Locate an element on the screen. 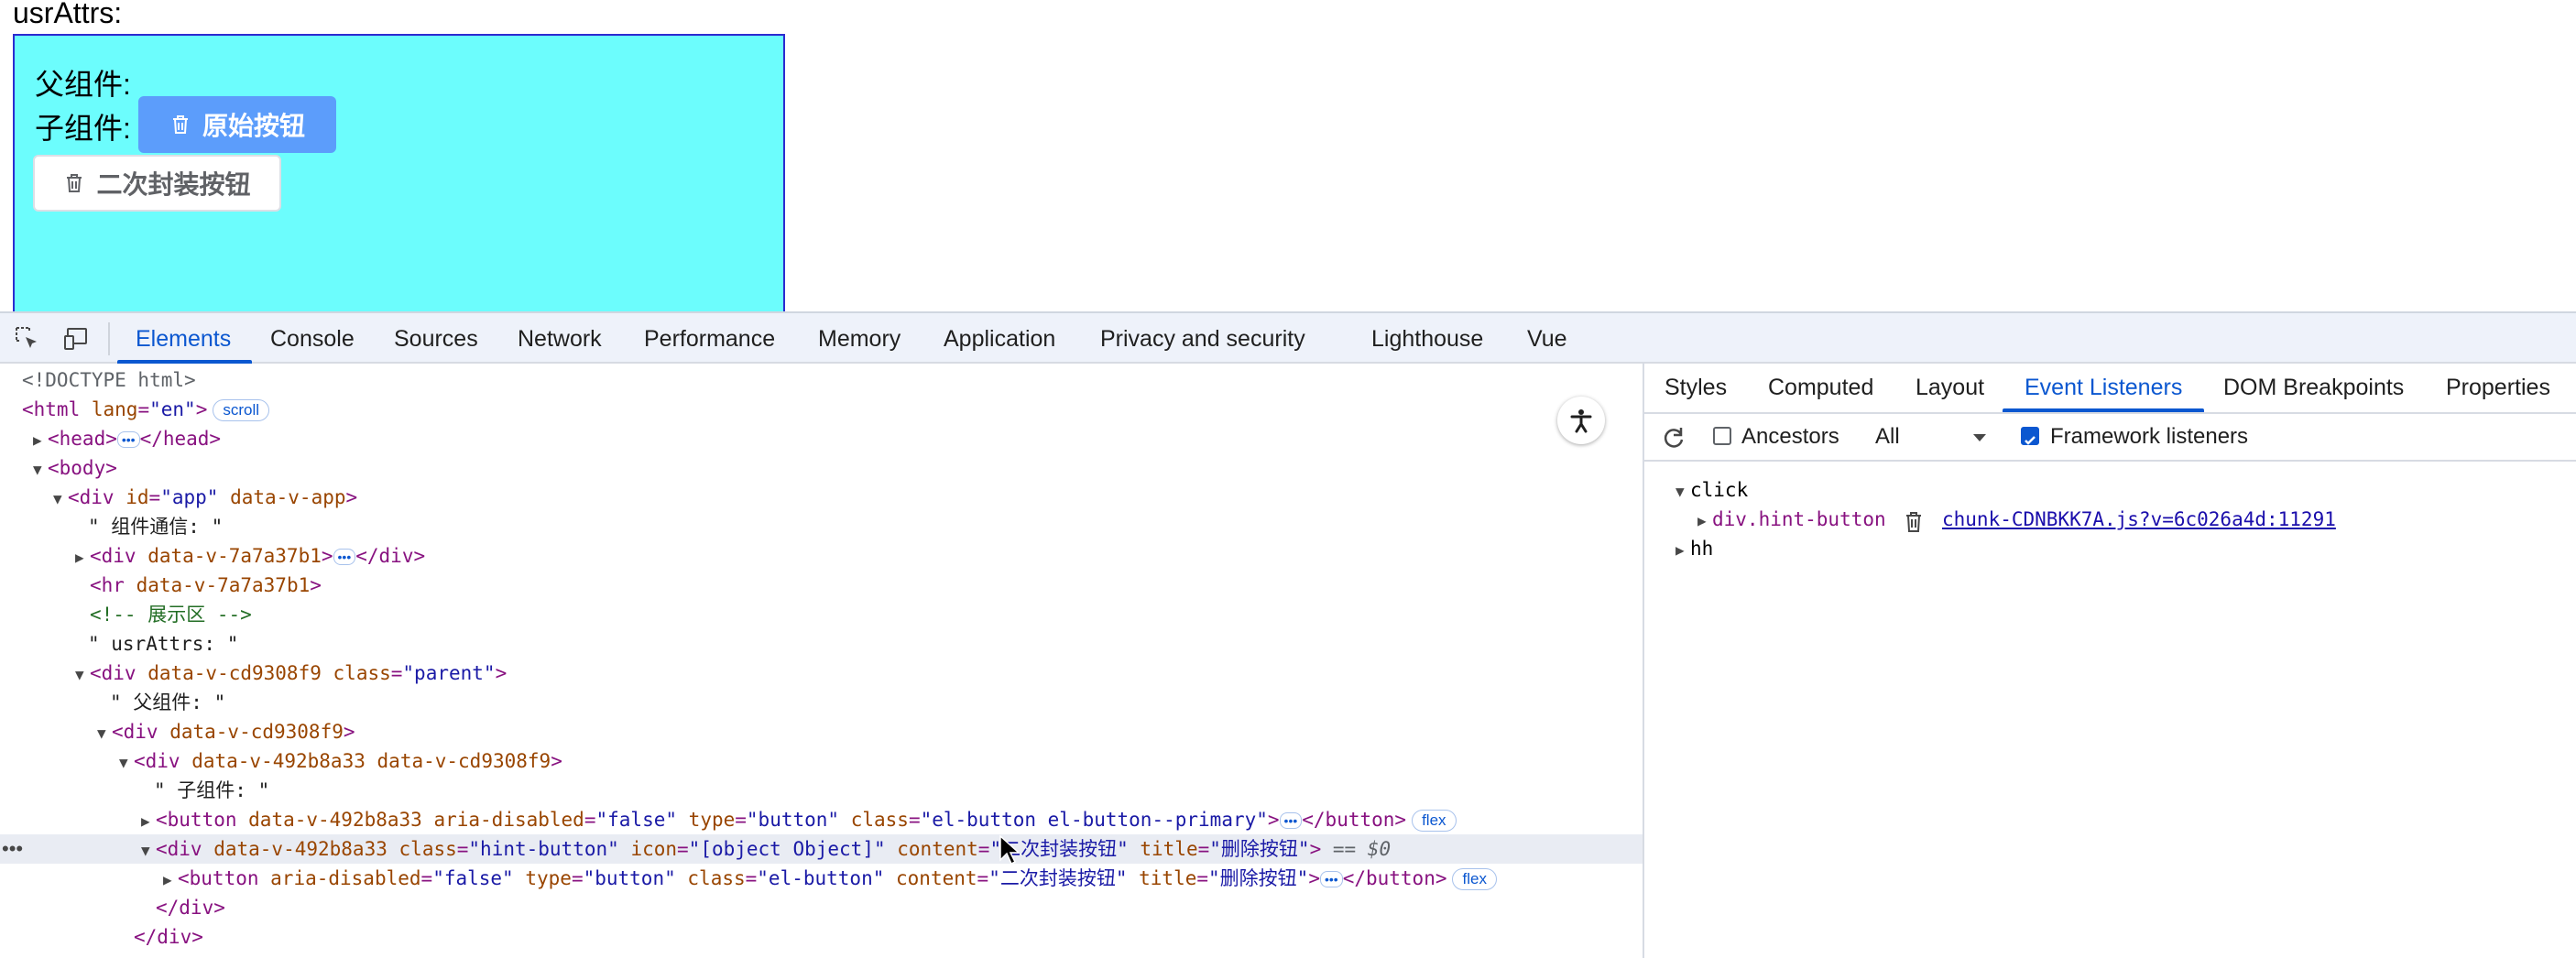 The height and width of the screenshot is (958, 2576). tab-elements: Elements is located at coordinates (184, 339).